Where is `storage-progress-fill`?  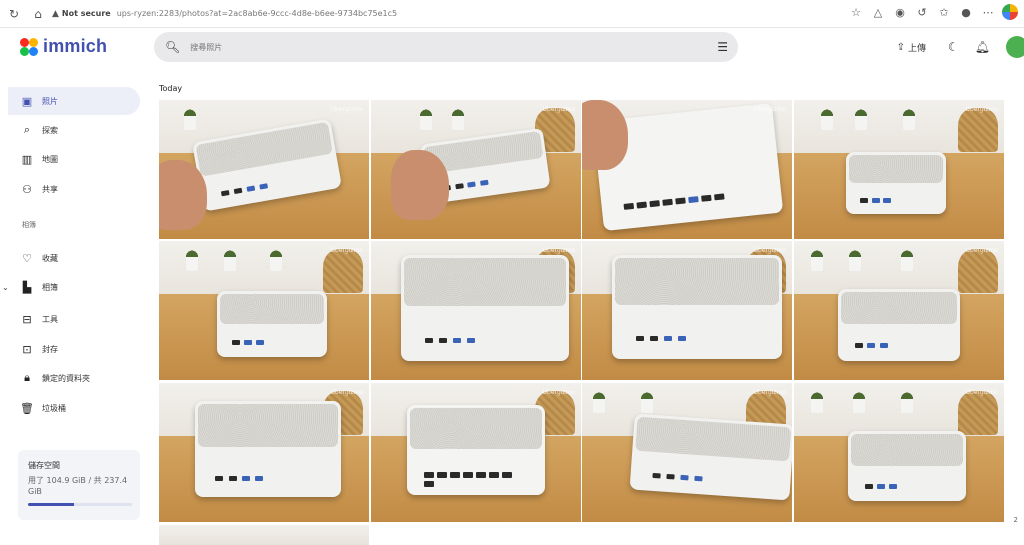
storage-progress-fill is located at coordinates (51, 504).